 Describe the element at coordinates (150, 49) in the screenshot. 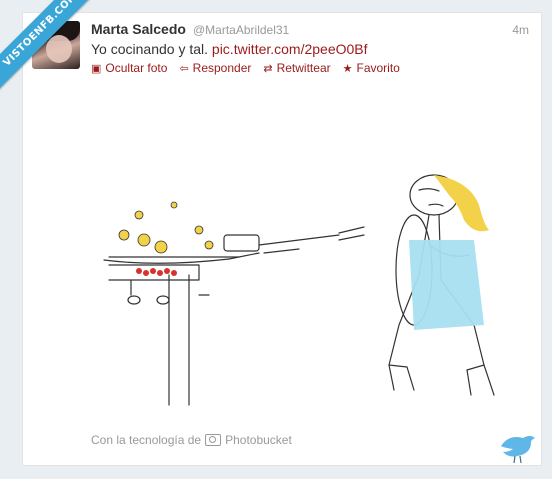

I see `tweet-body: Yo cocinando y tal.` at that location.